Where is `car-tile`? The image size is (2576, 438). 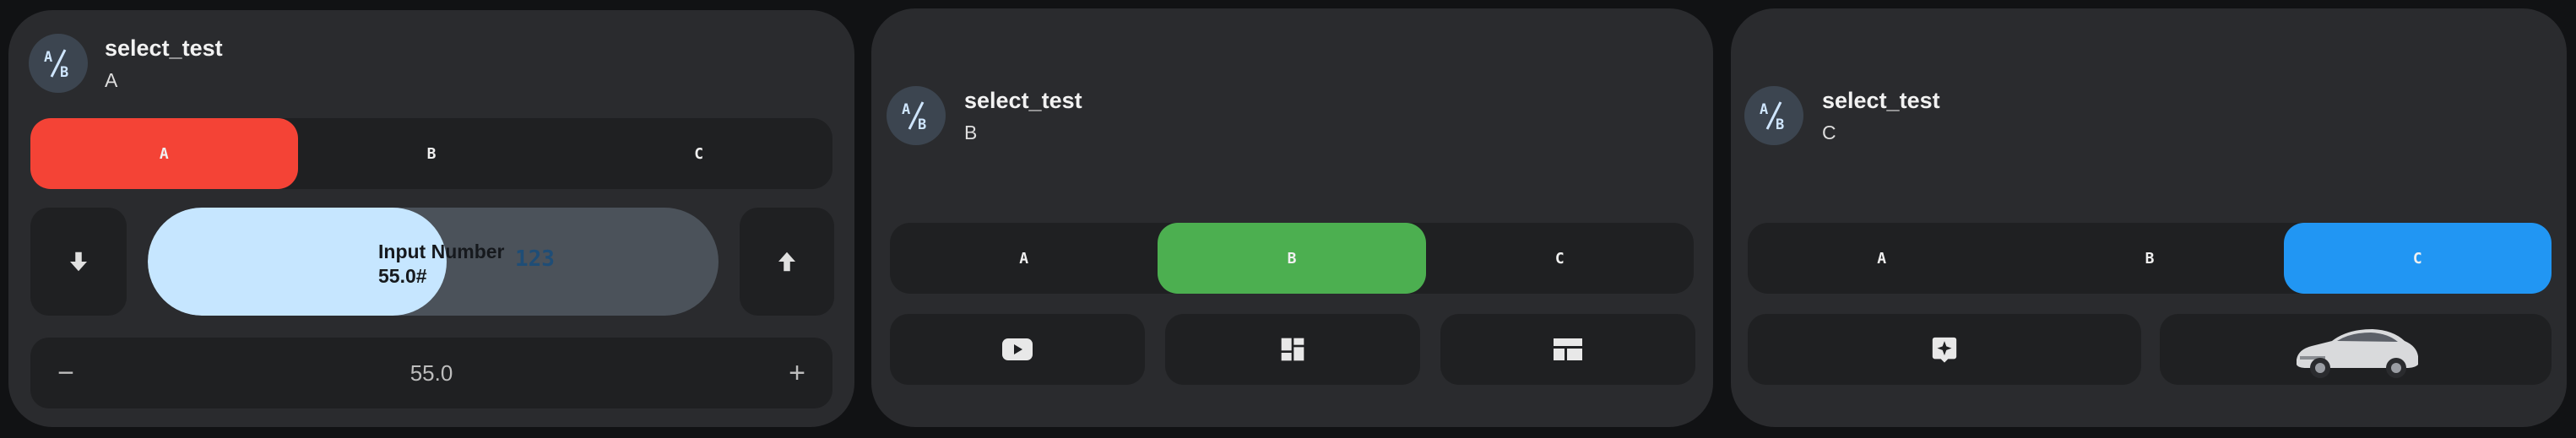 car-tile is located at coordinates (2356, 350).